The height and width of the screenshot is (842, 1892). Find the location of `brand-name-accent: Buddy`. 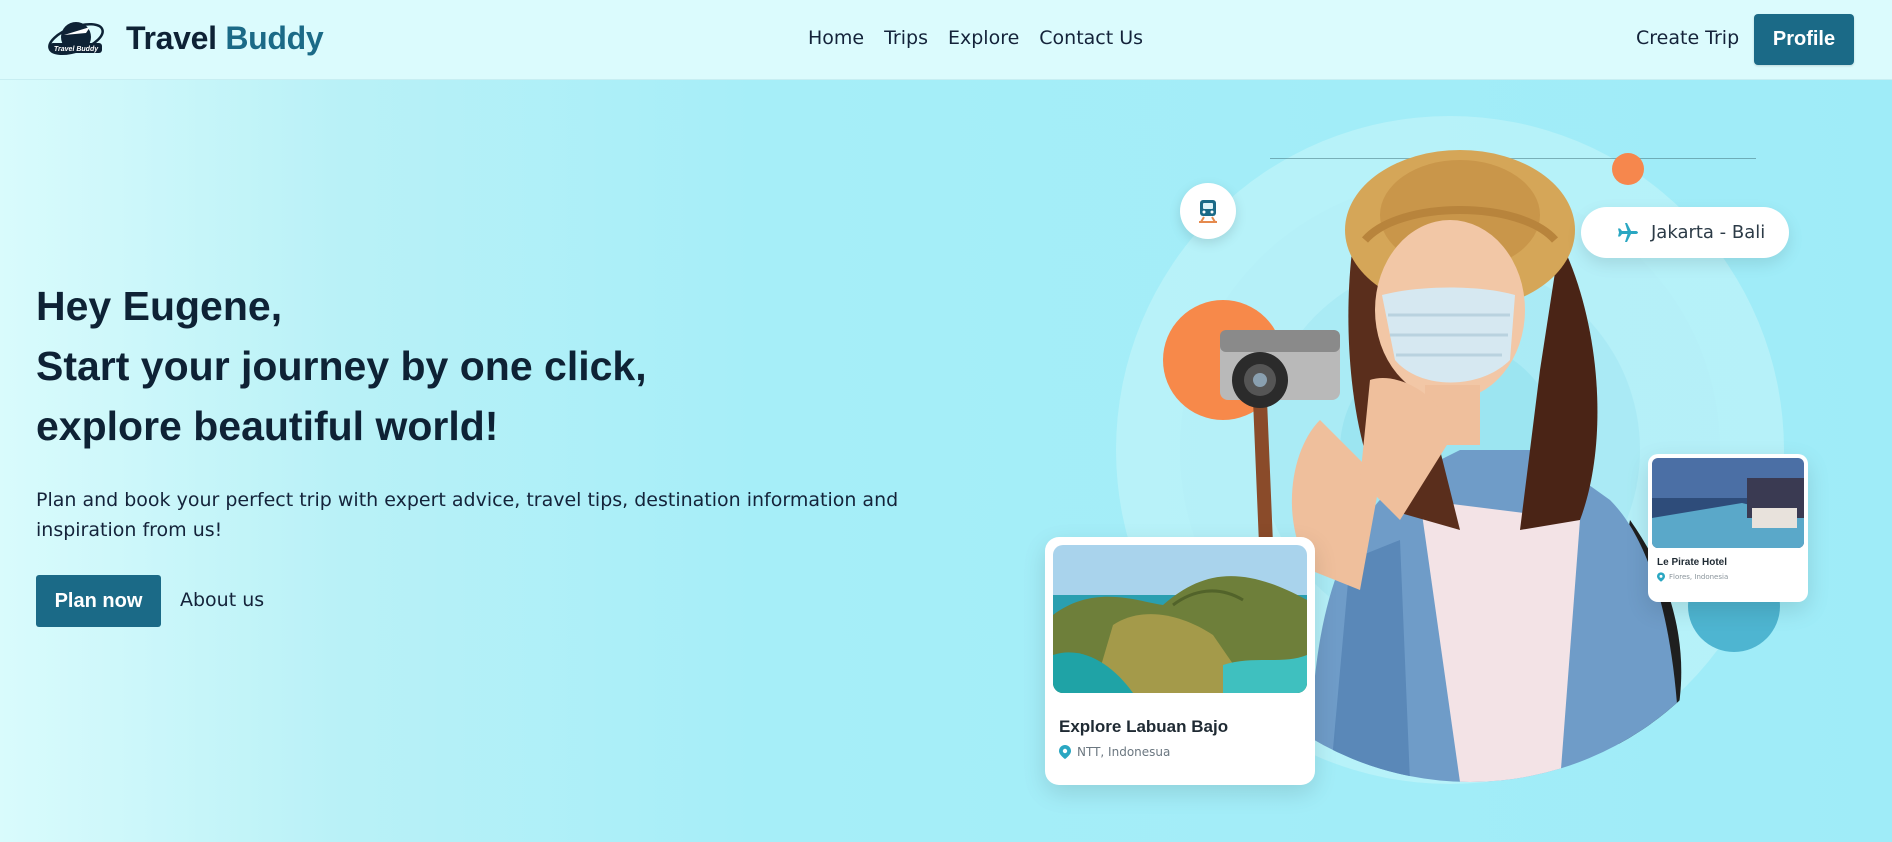

brand-name-accent: Buddy is located at coordinates (274, 38).